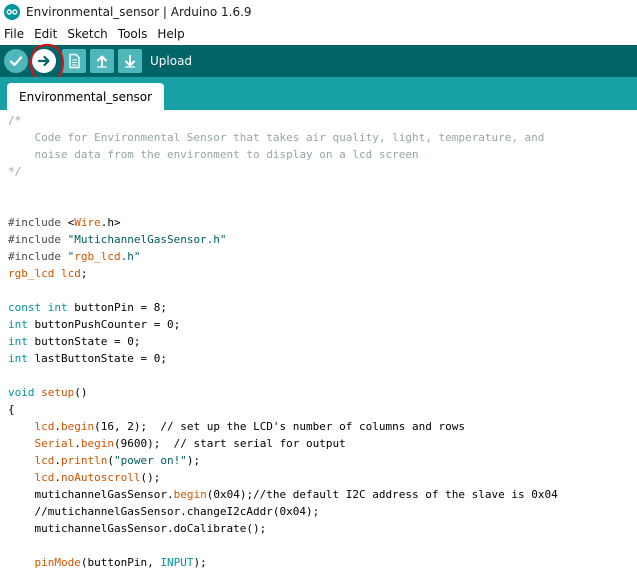 The image size is (637, 582). I want to click on code-line: pinMode(buttonPin, INPUT);, so click(120, 562).